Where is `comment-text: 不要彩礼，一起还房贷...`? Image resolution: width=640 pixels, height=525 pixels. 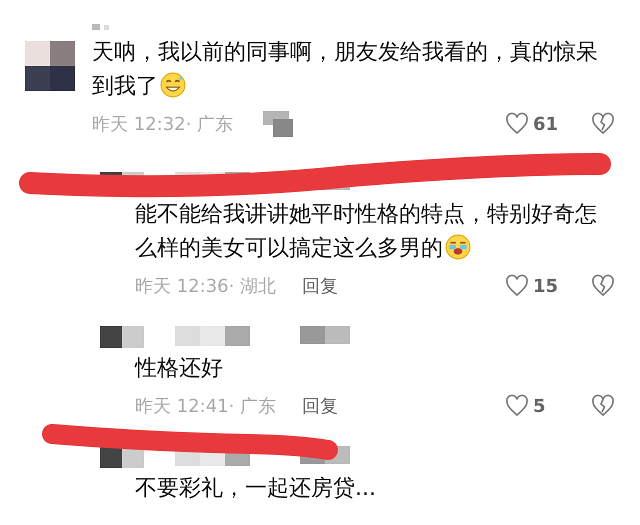
comment-text: 不要彩礼，一起还房贷... is located at coordinates (256, 489).